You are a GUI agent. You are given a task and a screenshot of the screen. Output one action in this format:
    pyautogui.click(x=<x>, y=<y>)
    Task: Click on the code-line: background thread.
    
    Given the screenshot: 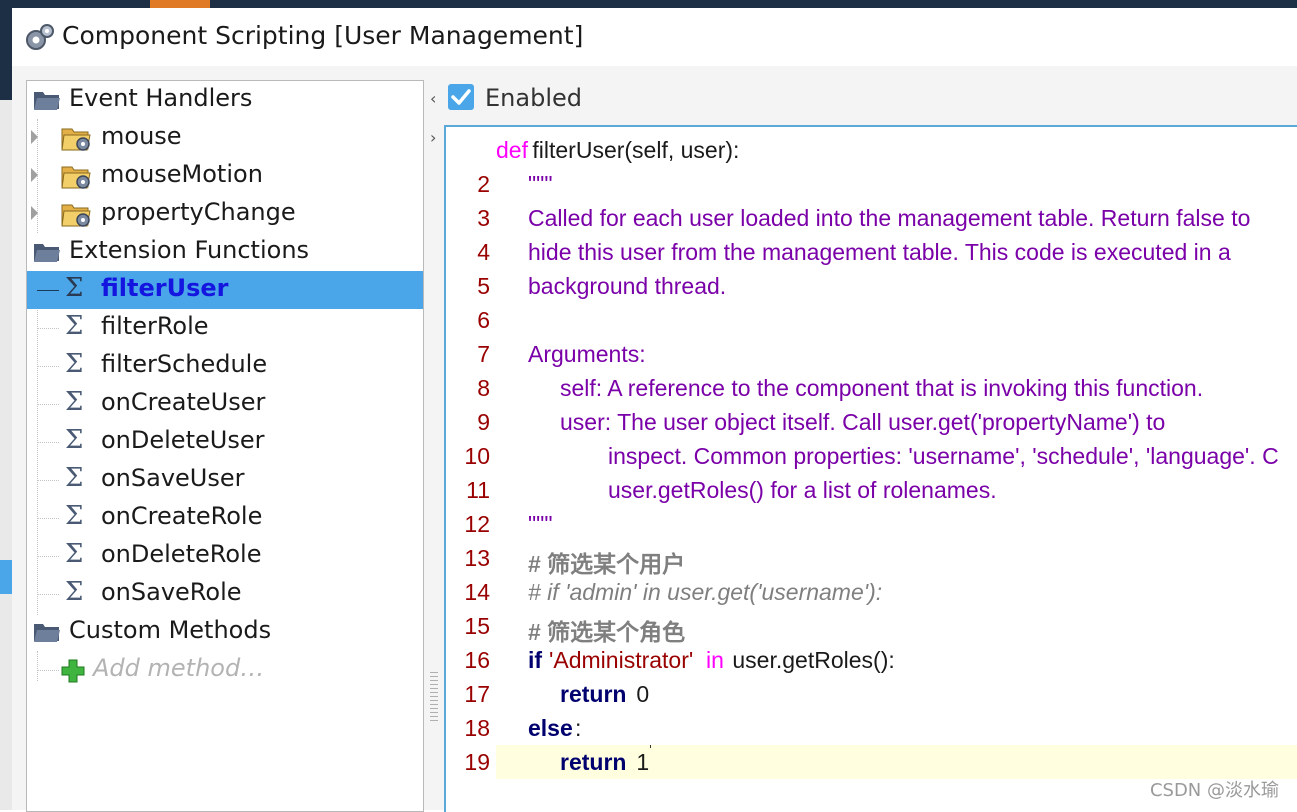 What is the action you would take?
    pyautogui.click(x=896, y=286)
    